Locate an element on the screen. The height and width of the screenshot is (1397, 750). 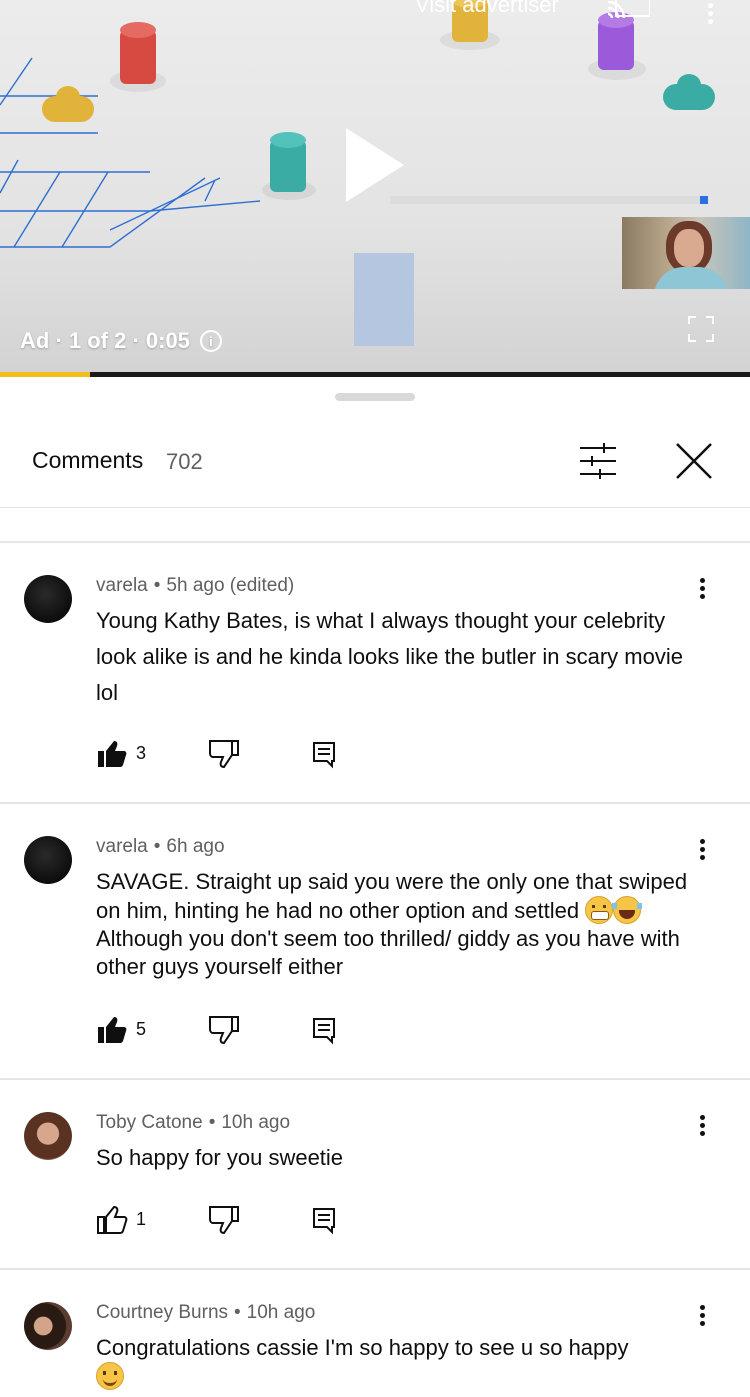
picture-in-picture-thumbnail is located at coordinates (686, 253).